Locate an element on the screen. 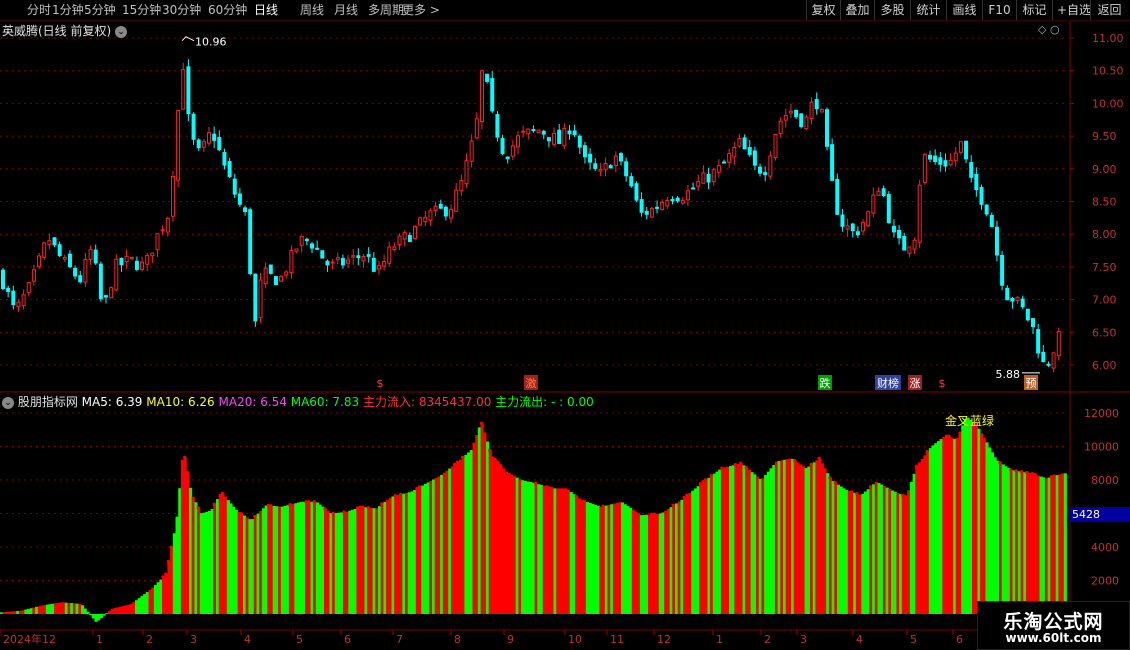 This screenshot has width=1130, height=650. toolbar-button-6: 标记 is located at coordinates (1034, 10).